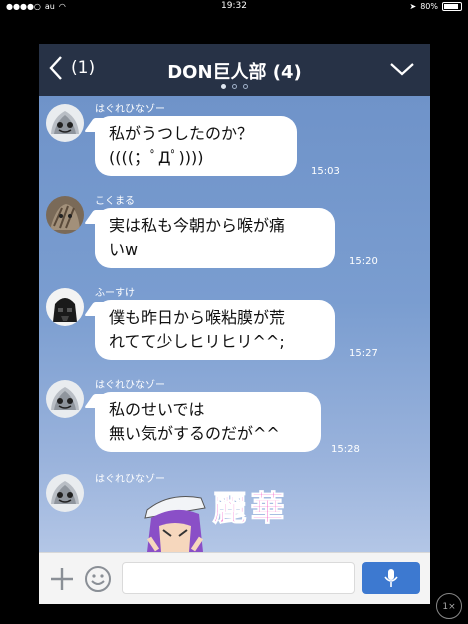 This screenshot has width=468, height=624. I want to click on message-line: ((((；ﾟДﾟ)))), so click(156, 157).